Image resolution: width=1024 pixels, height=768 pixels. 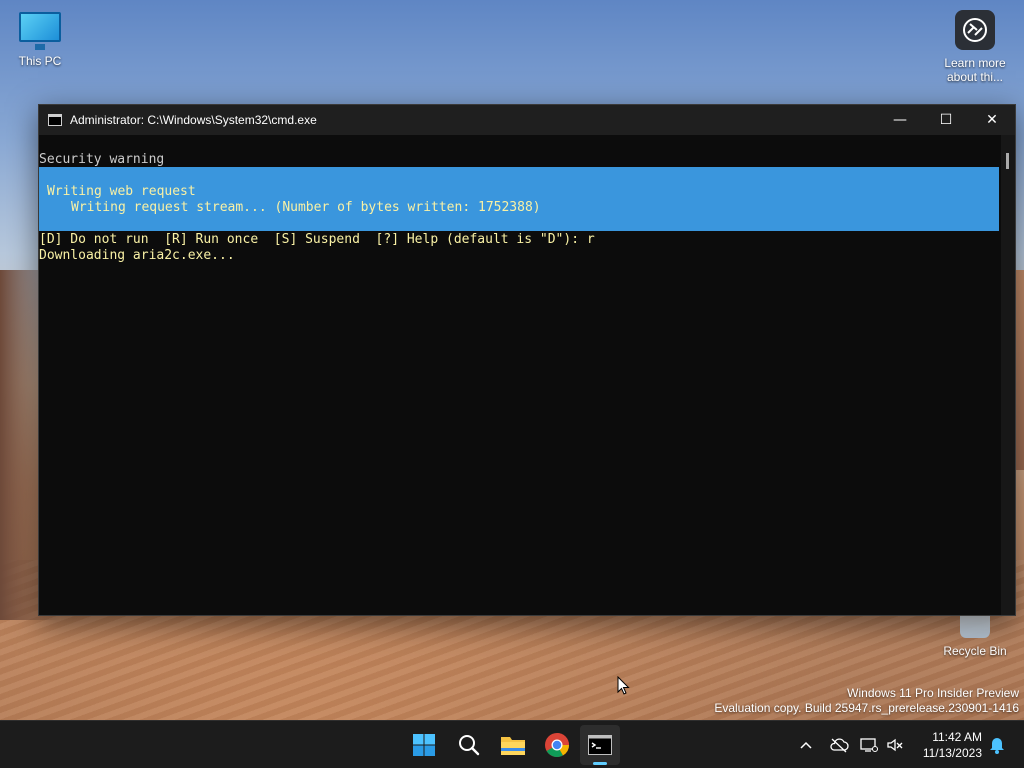 I want to click on speaker-muted-icon, so click(x=895, y=745).